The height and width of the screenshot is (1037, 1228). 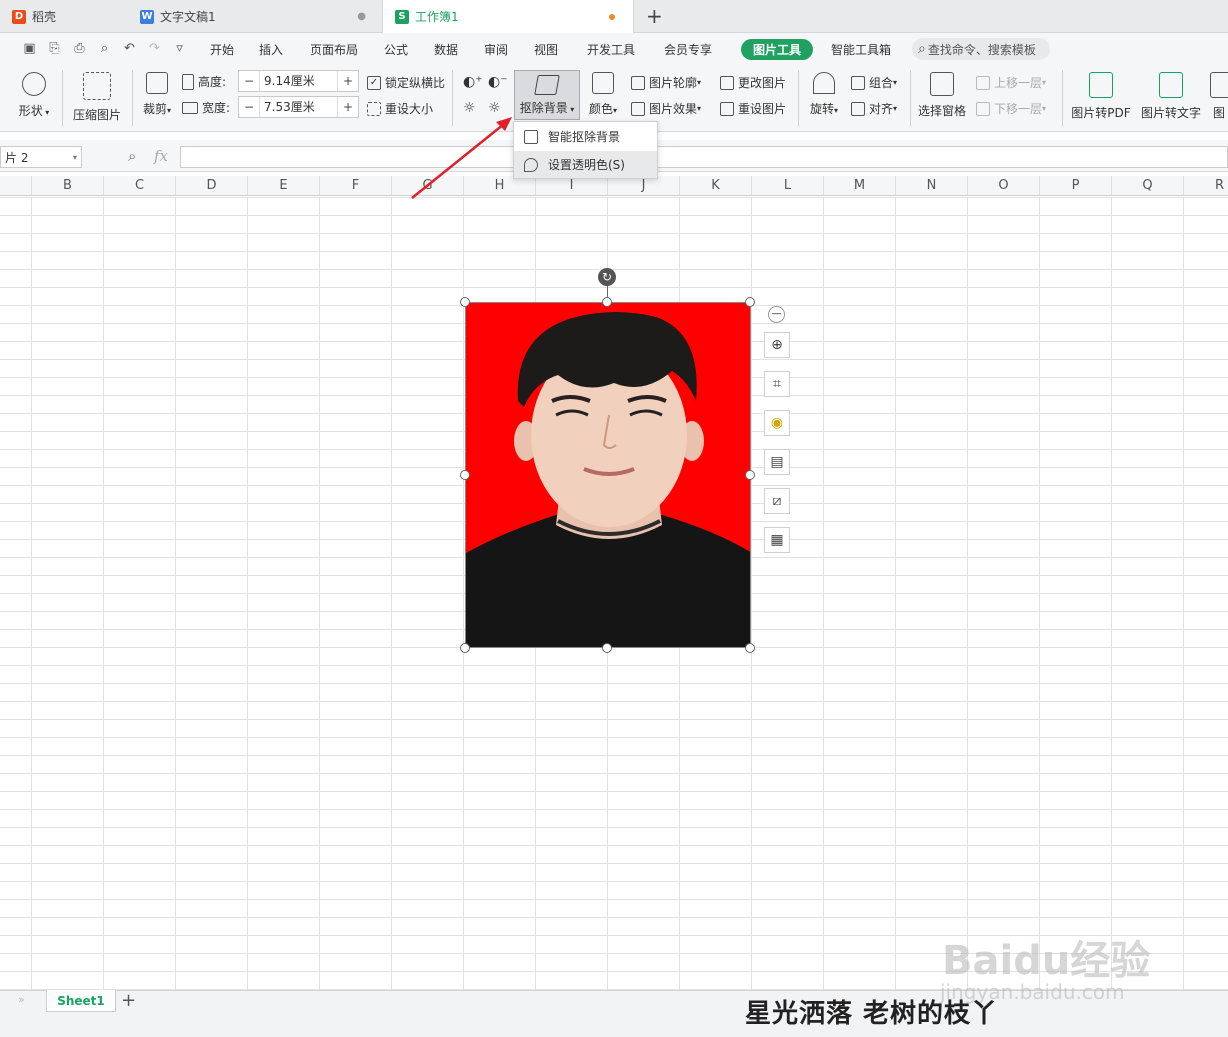 I want to click on sheet-tab-sheet1: Sheet1, so click(x=81, y=1001).